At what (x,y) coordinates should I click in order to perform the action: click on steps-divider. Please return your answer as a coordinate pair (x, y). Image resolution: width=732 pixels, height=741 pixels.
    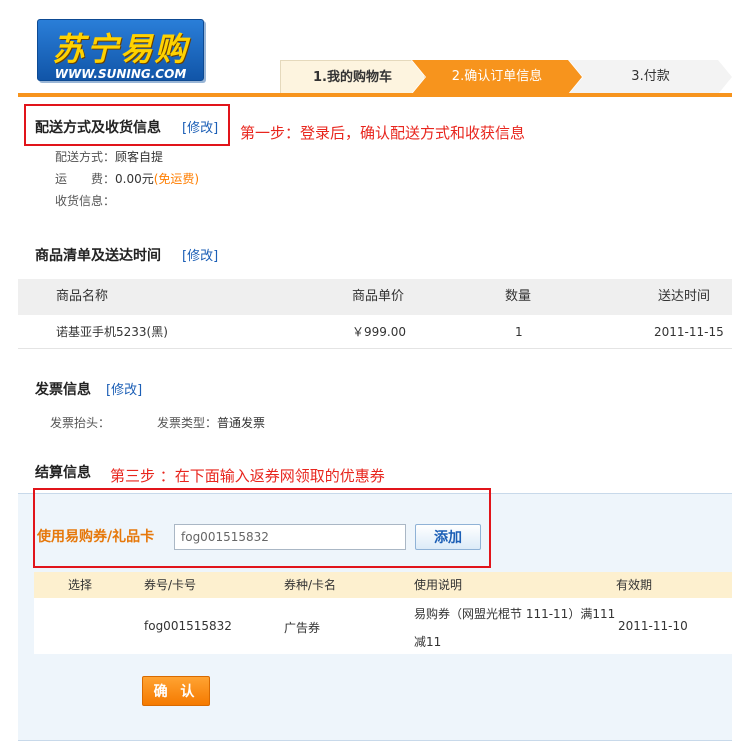
    Looking at the image, I should click on (375, 95).